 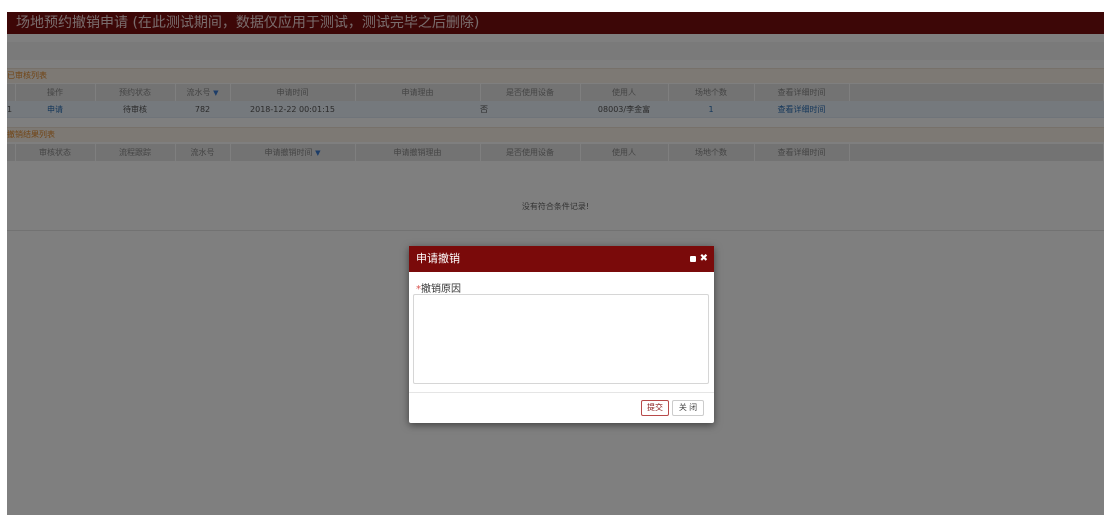 What do you see at coordinates (438, 258) in the screenshot?
I see `dialog-title: 申请撤销` at bounding box center [438, 258].